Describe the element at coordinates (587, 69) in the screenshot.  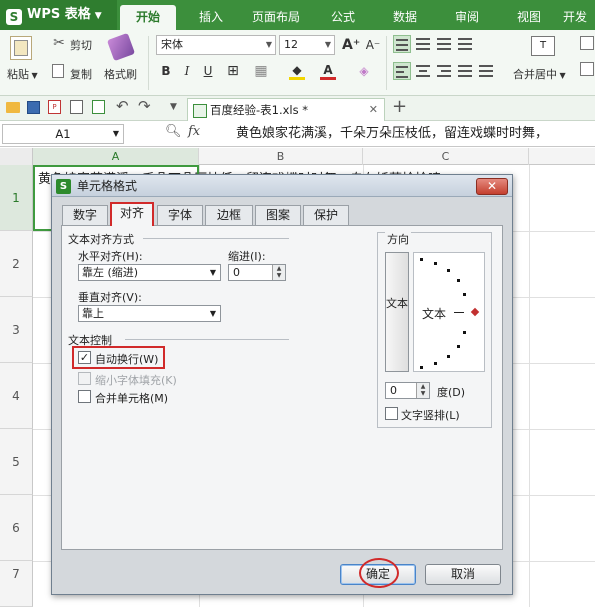
I see `more-format-icon` at that location.